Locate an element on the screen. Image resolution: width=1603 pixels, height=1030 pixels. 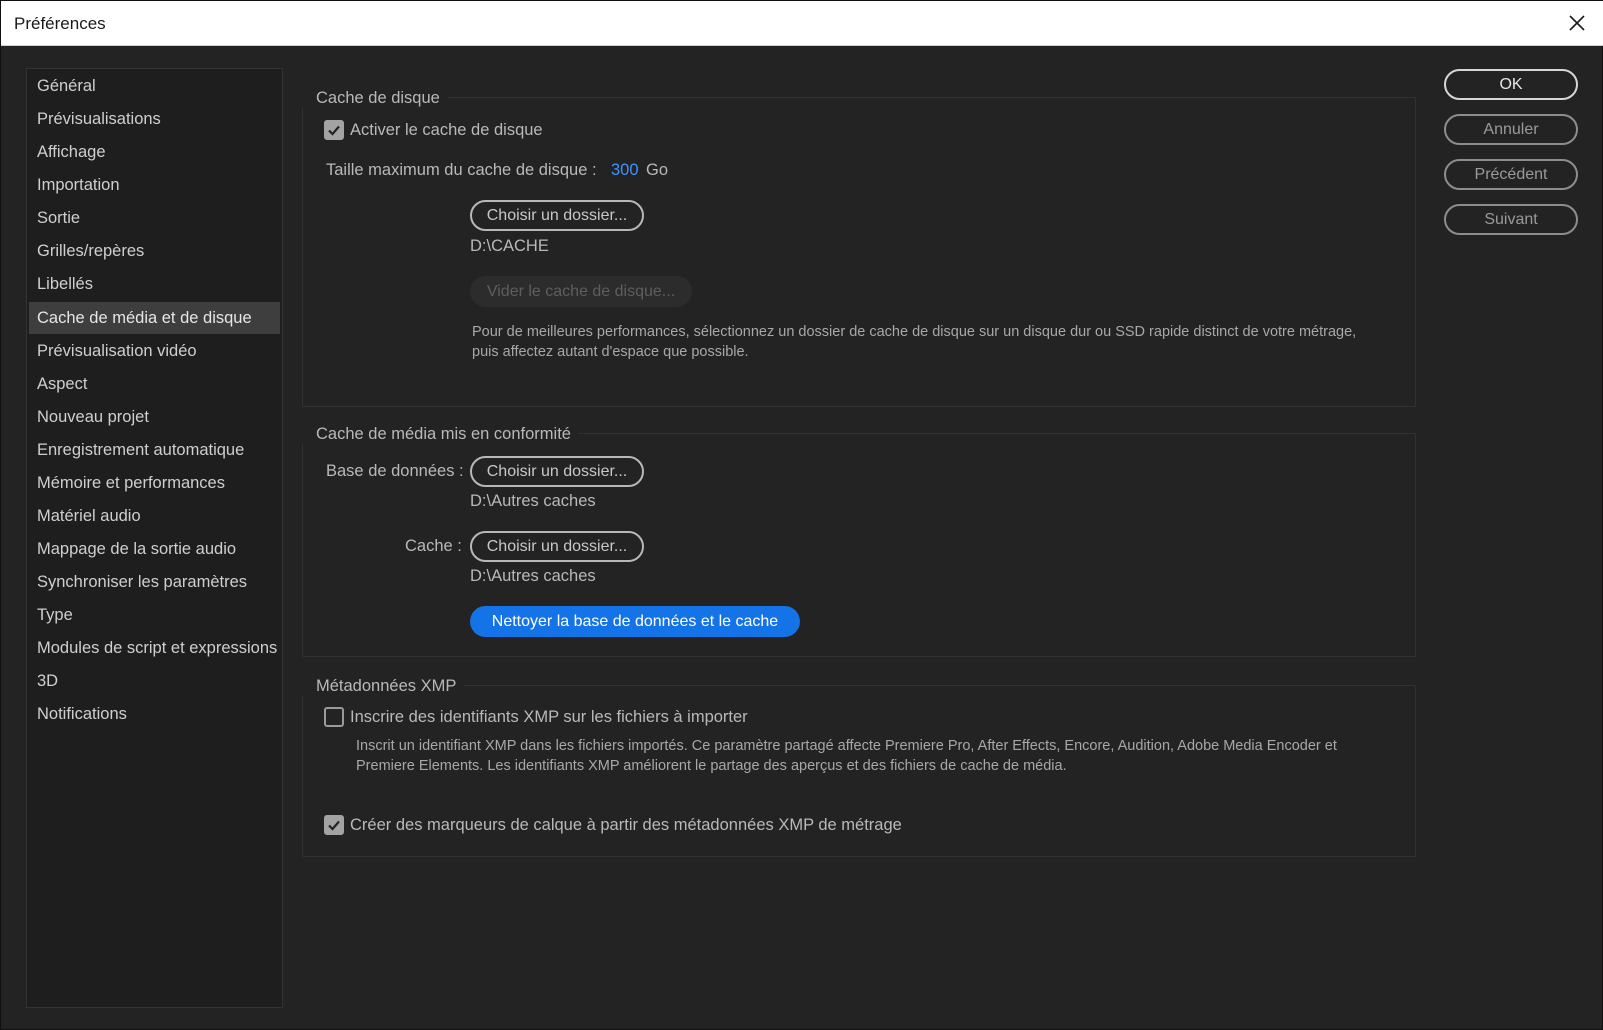
sidebar-item-mappage-audio: Mappage de la sortie audio is located at coordinates (154, 549).